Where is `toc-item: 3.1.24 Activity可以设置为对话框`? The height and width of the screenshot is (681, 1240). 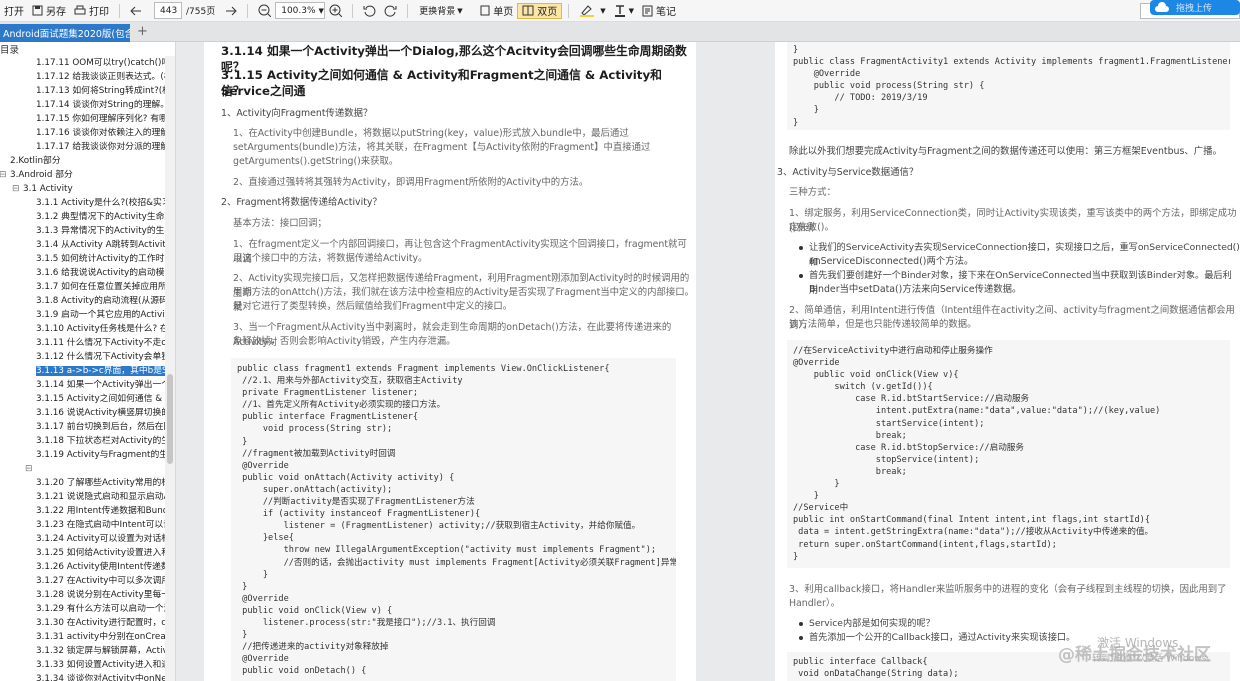 toc-item: 3.1.24 Activity可以设置为对话框 is located at coordinates (87, 539).